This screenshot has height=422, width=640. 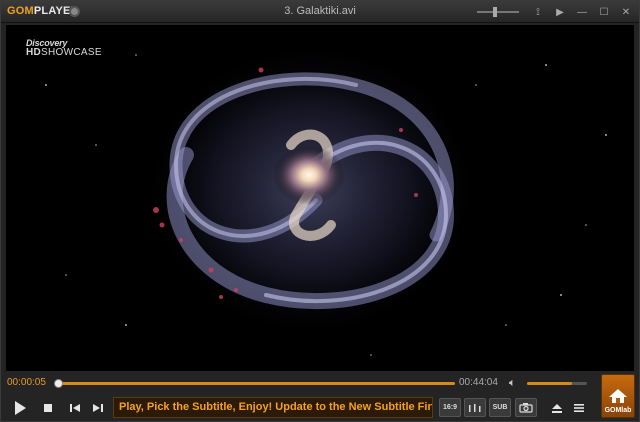 What do you see at coordinates (618, 410) in the screenshot?
I see `gomlab-label: GOMlab` at bounding box center [618, 410].